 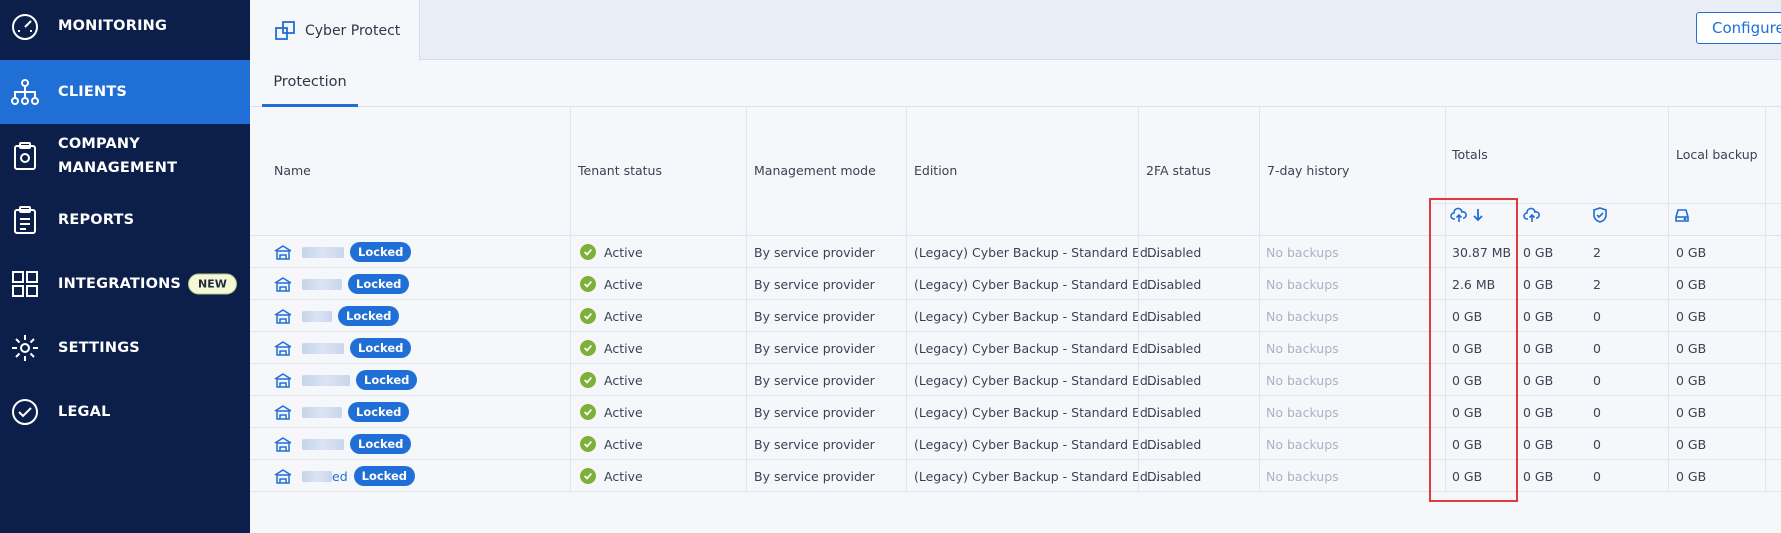 I want to click on client-name: ed, so click(x=340, y=476).